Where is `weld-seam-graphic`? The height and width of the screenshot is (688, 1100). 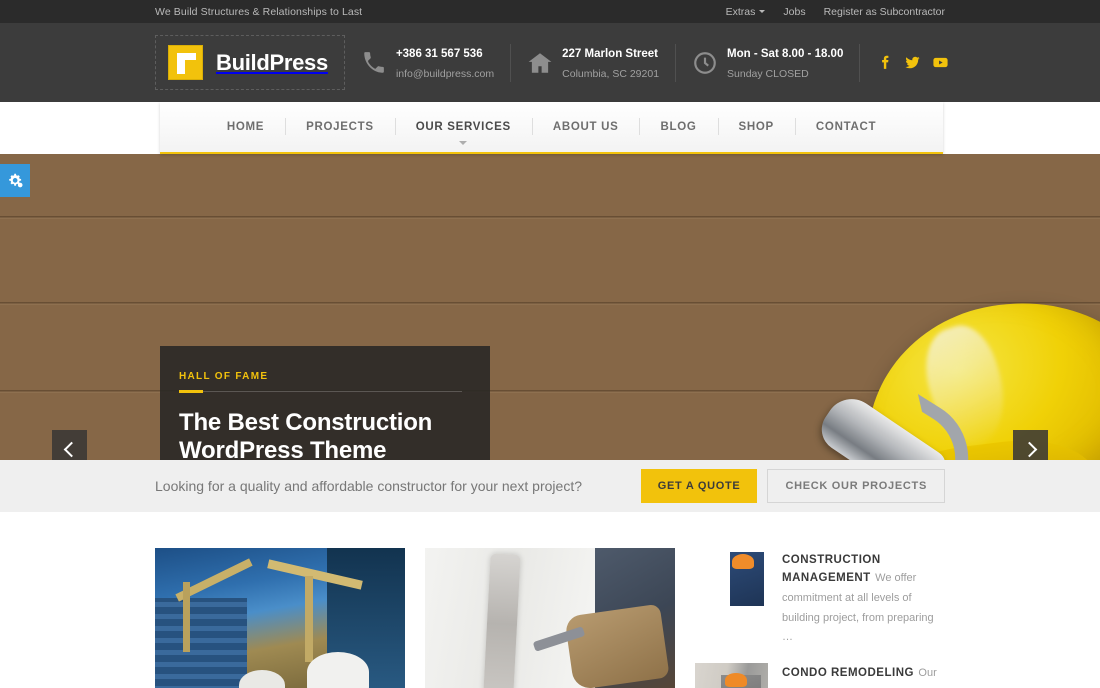
weld-seam-graphic is located at coordinates (502, 620).